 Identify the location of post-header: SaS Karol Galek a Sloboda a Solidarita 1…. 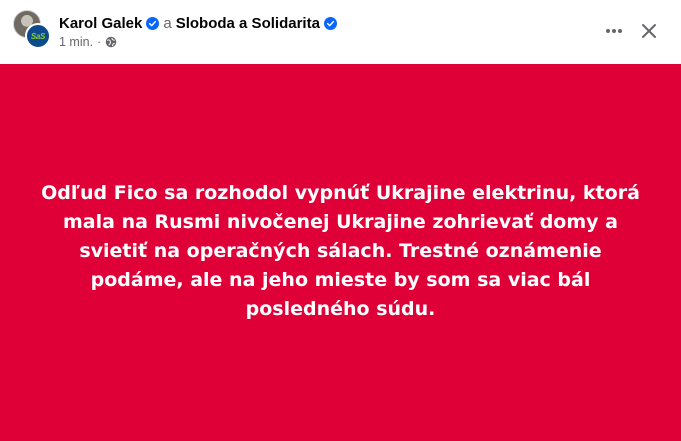
(340, 32).